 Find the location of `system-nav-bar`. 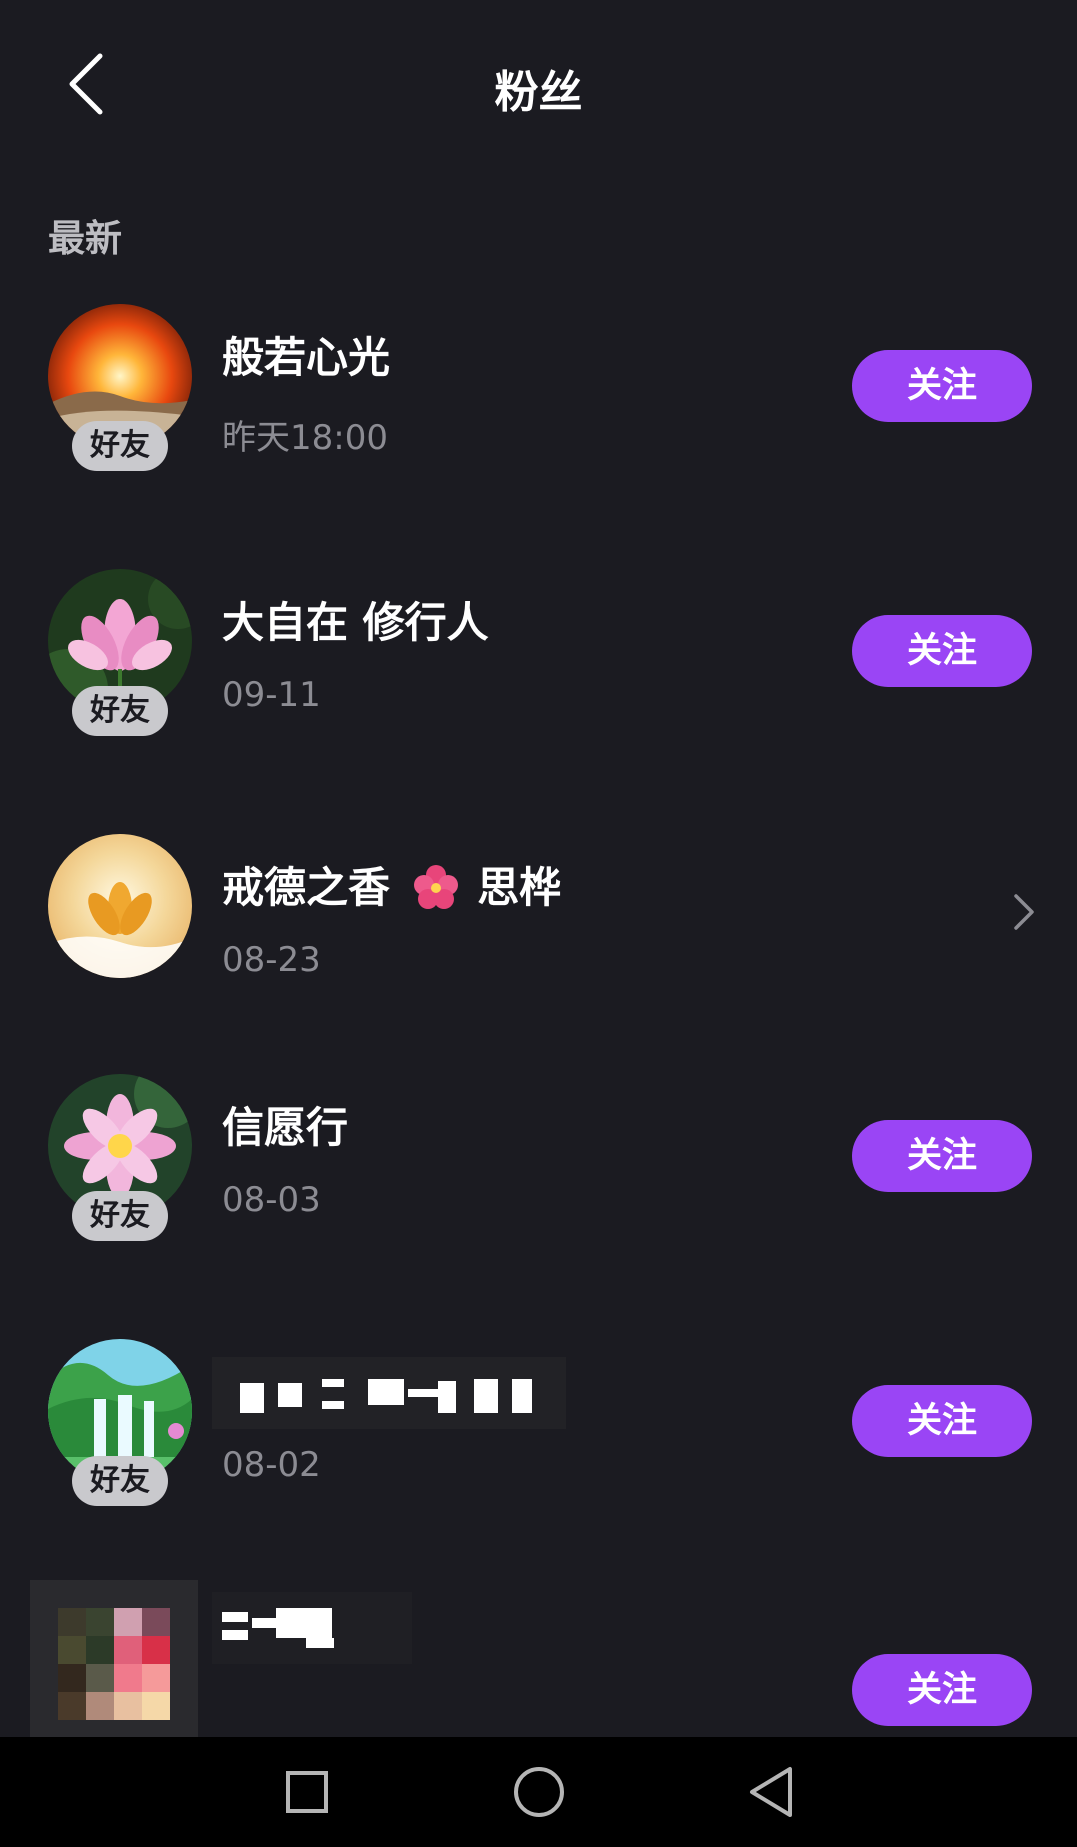

system-nav-bar is located at coordinates (538, 1792).